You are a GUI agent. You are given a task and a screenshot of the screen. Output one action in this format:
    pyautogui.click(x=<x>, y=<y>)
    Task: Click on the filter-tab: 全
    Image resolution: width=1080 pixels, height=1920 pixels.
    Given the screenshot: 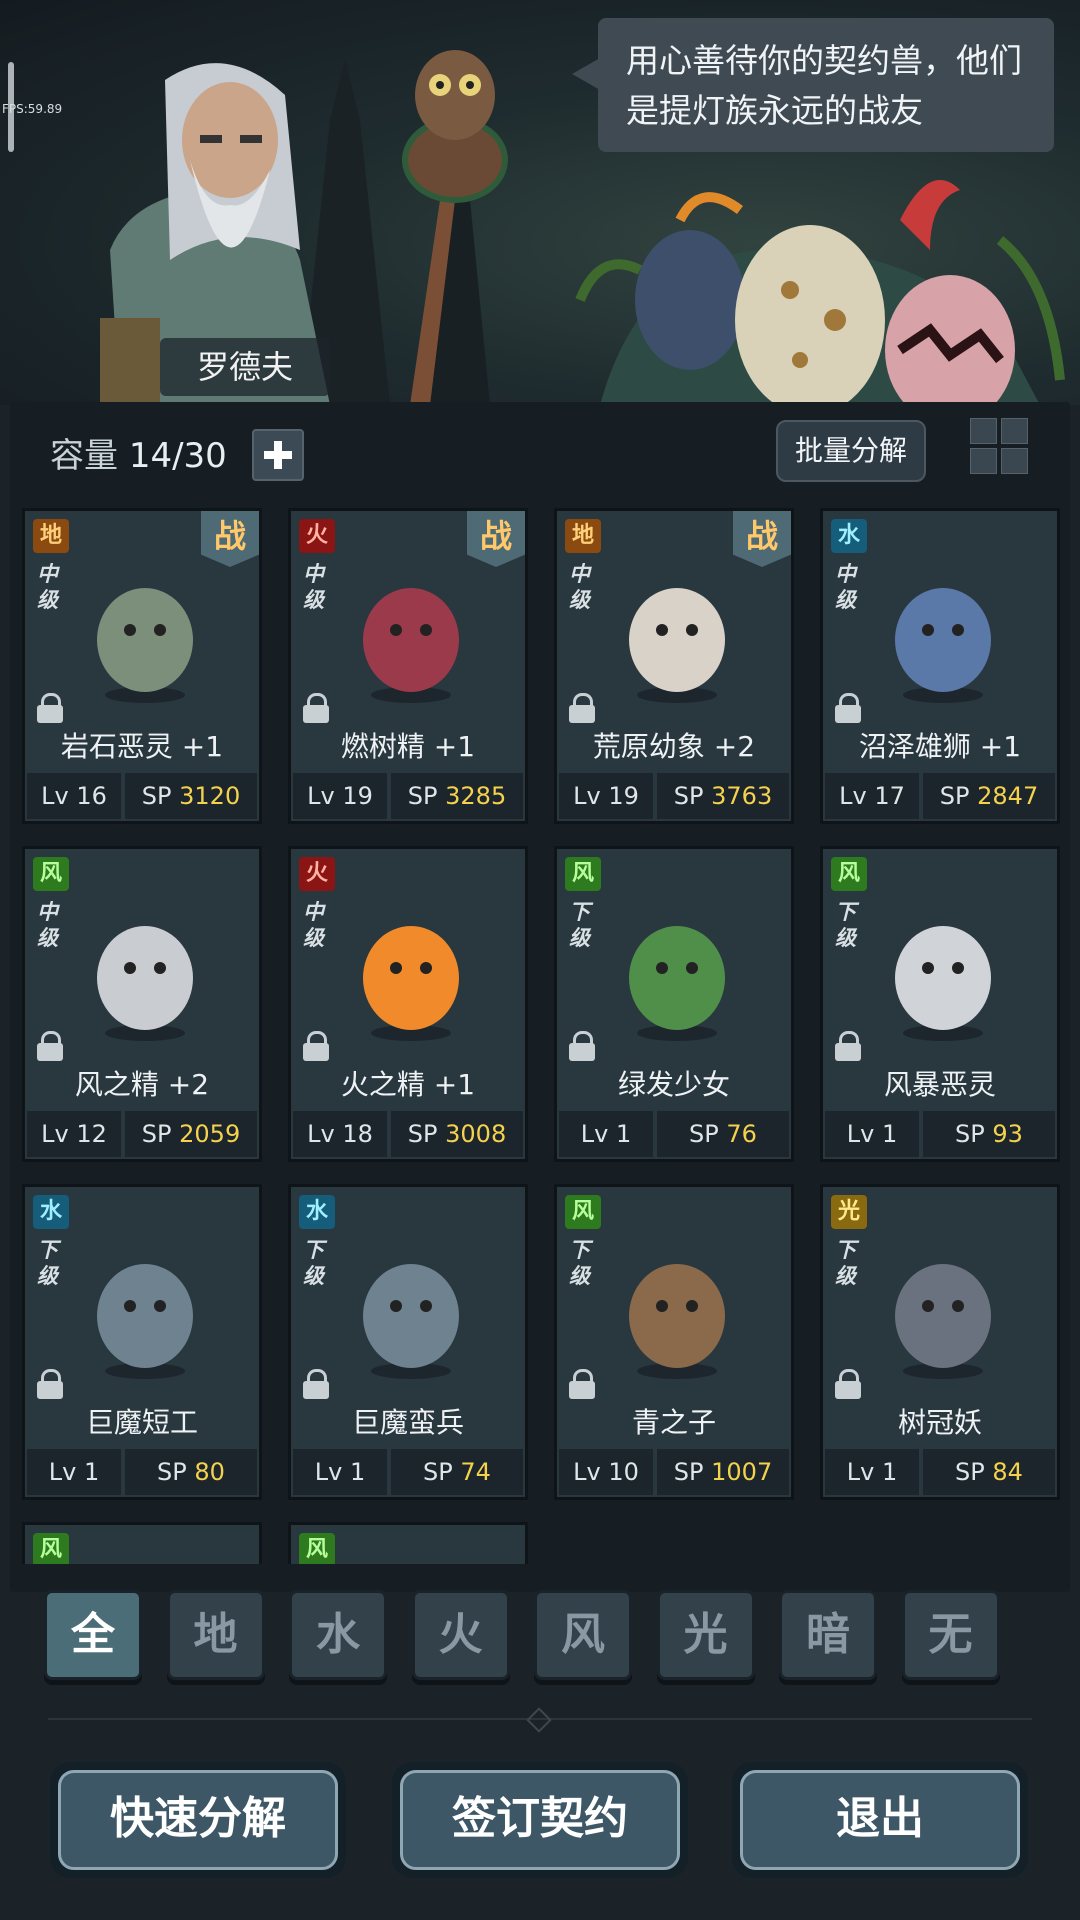 What is the action you would take?
    pyautogui.click(x=93, y=1635)
    